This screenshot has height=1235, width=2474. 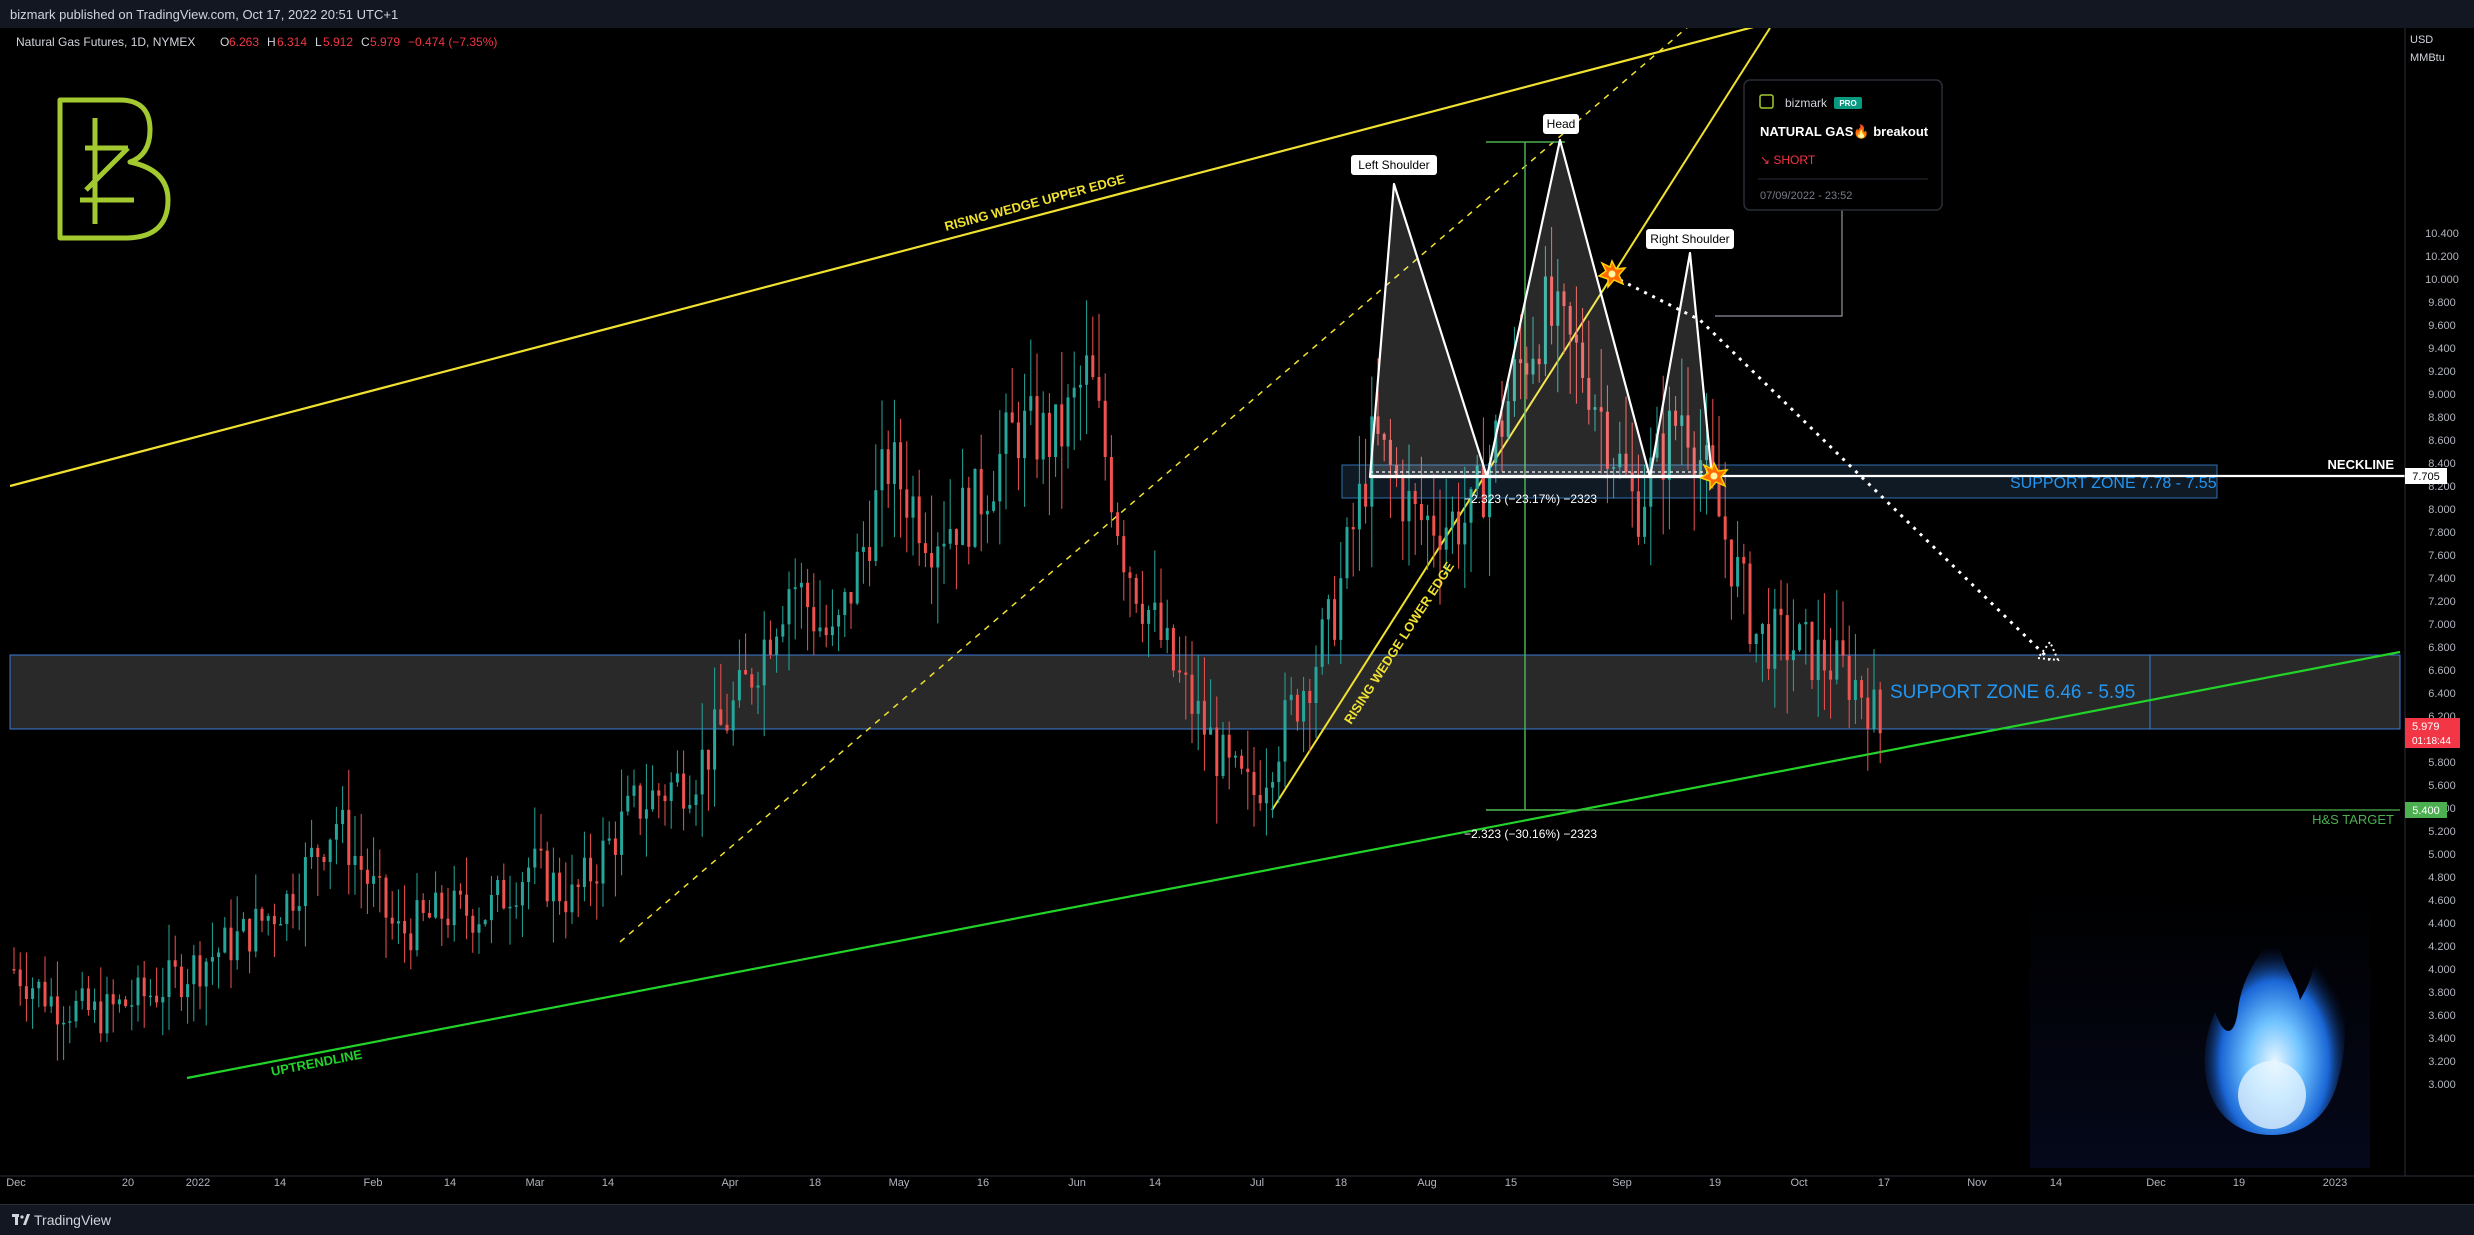 I want to click on y-tick-label: 8.000, so click(x=2442, y=510).